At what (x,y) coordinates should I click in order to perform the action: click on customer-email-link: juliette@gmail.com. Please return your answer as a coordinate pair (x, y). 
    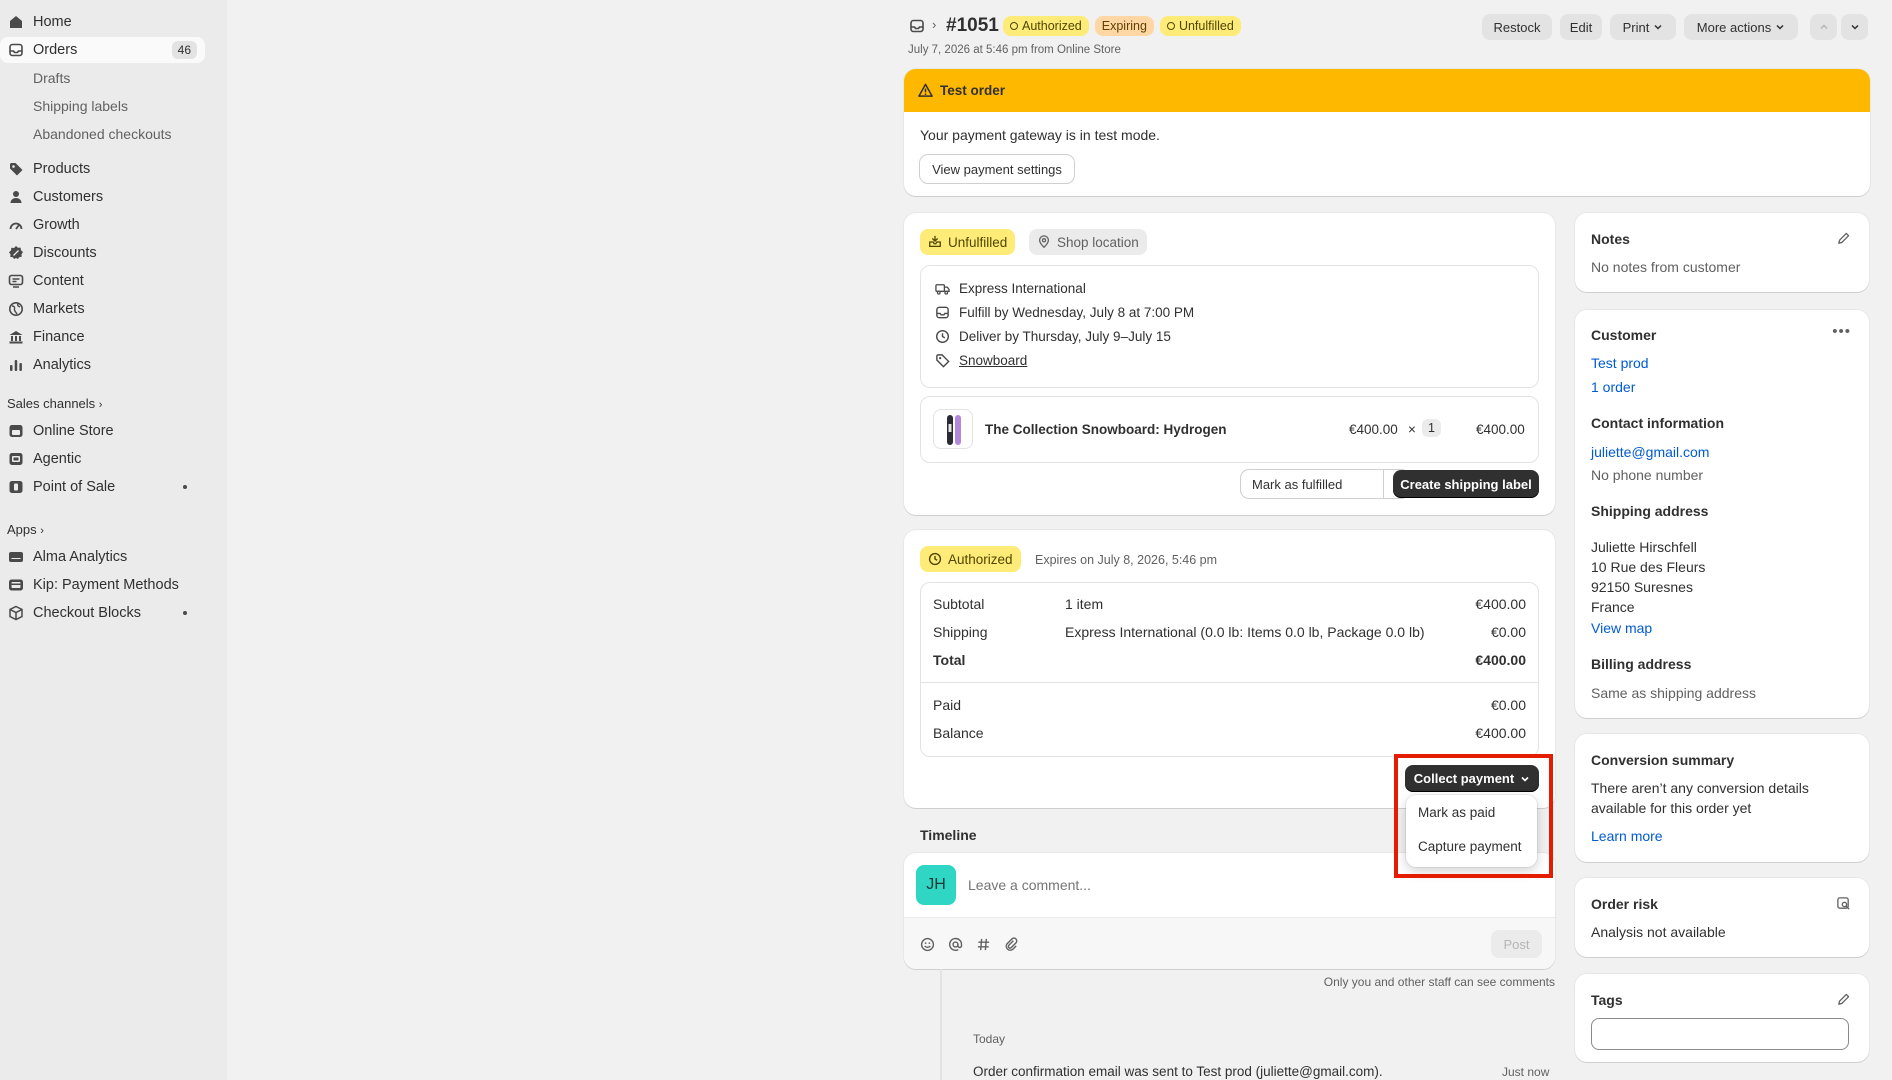
    Looking at the image, I should click on (1650, 452).